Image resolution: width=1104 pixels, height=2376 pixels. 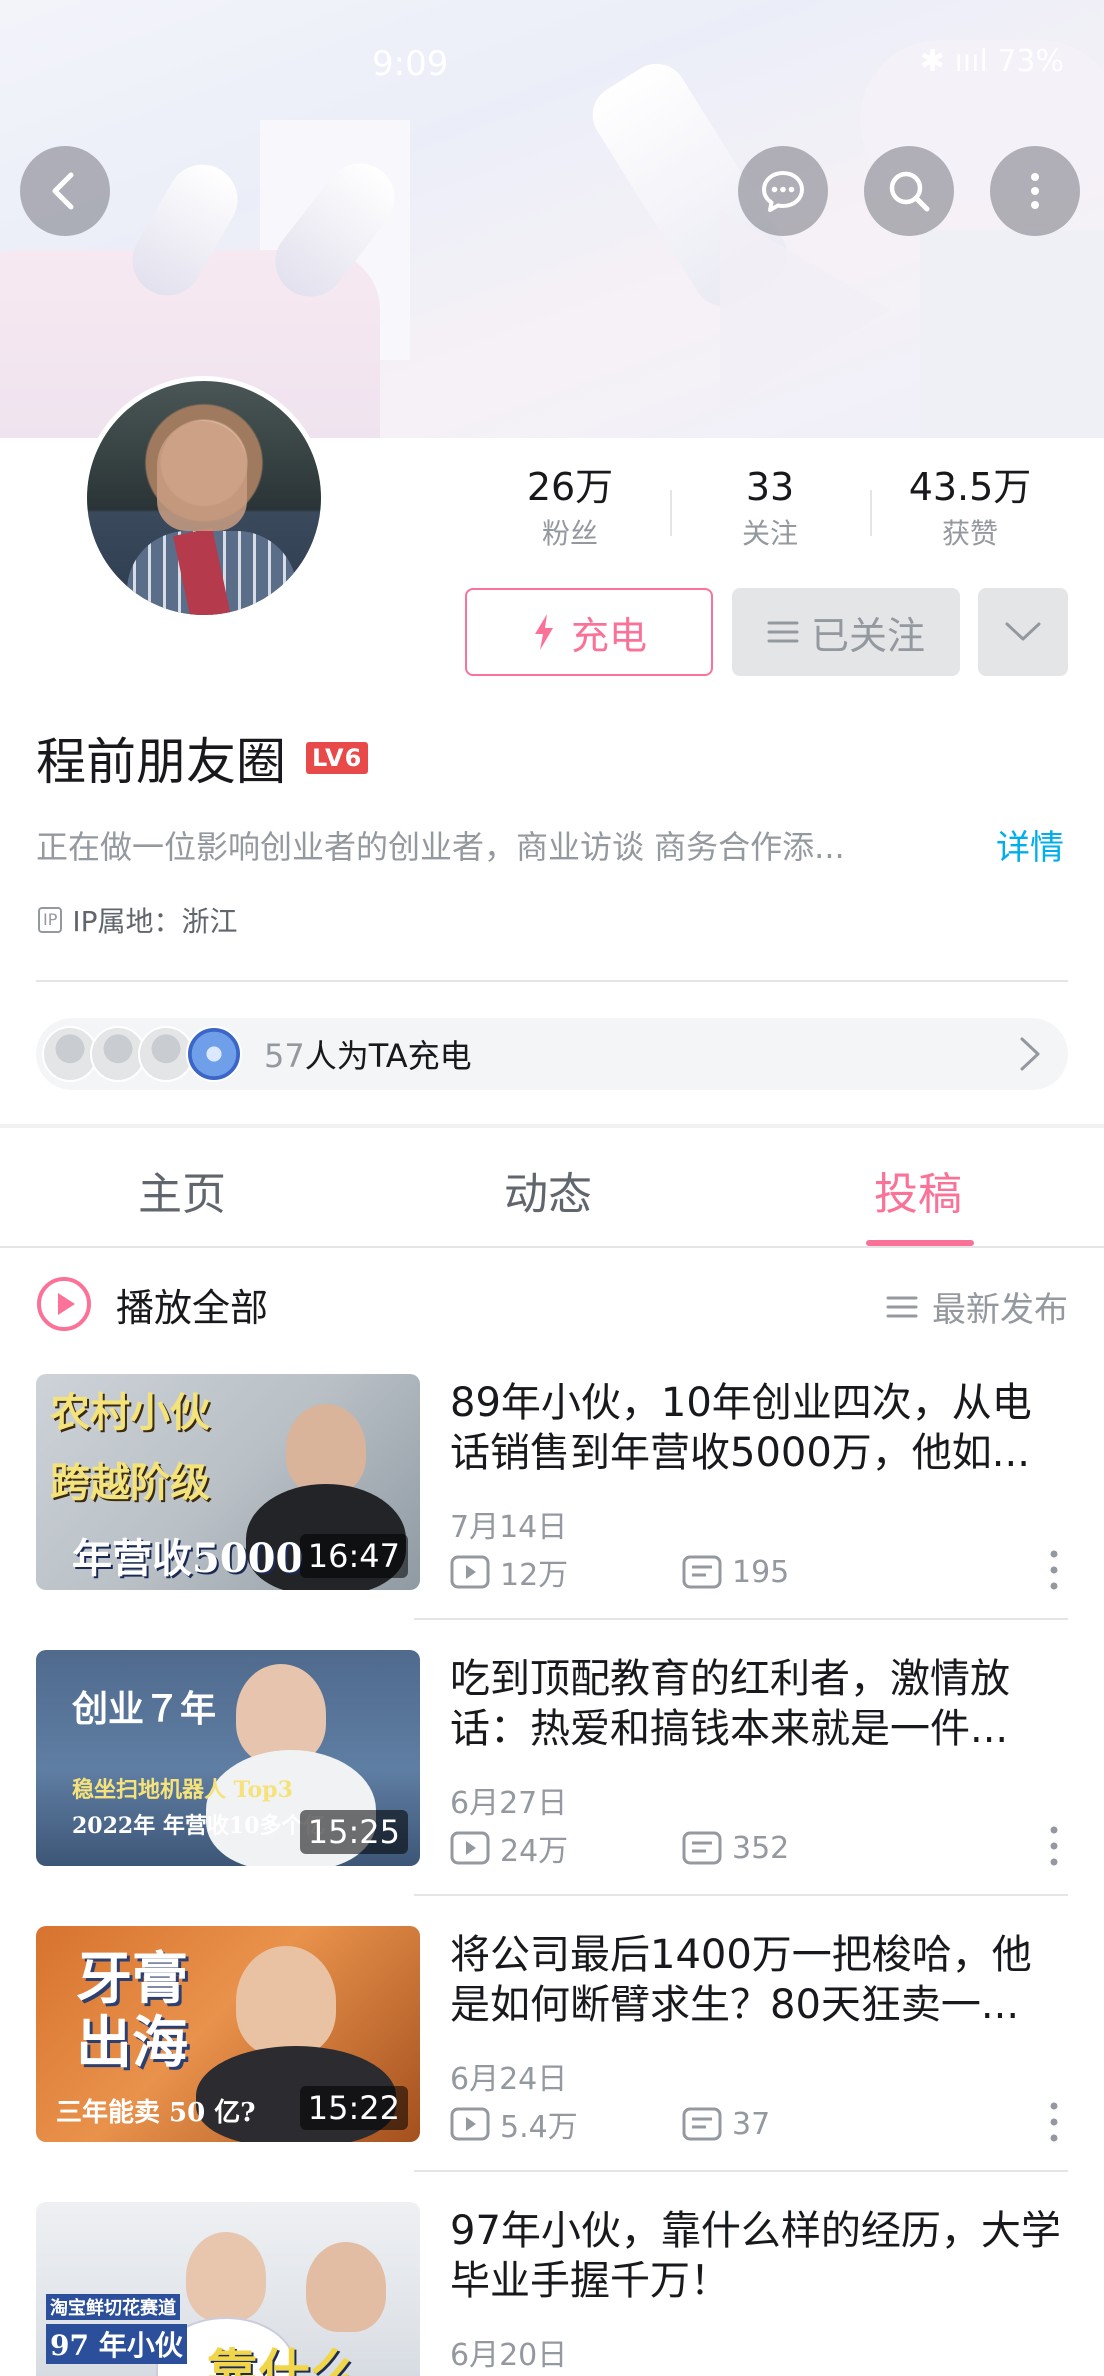 What do you see at coordinates (552, 1054) in the screenshot?
I see `charge-supporters-bar: 57人为TA充电` at bounding box center [552, 1054].